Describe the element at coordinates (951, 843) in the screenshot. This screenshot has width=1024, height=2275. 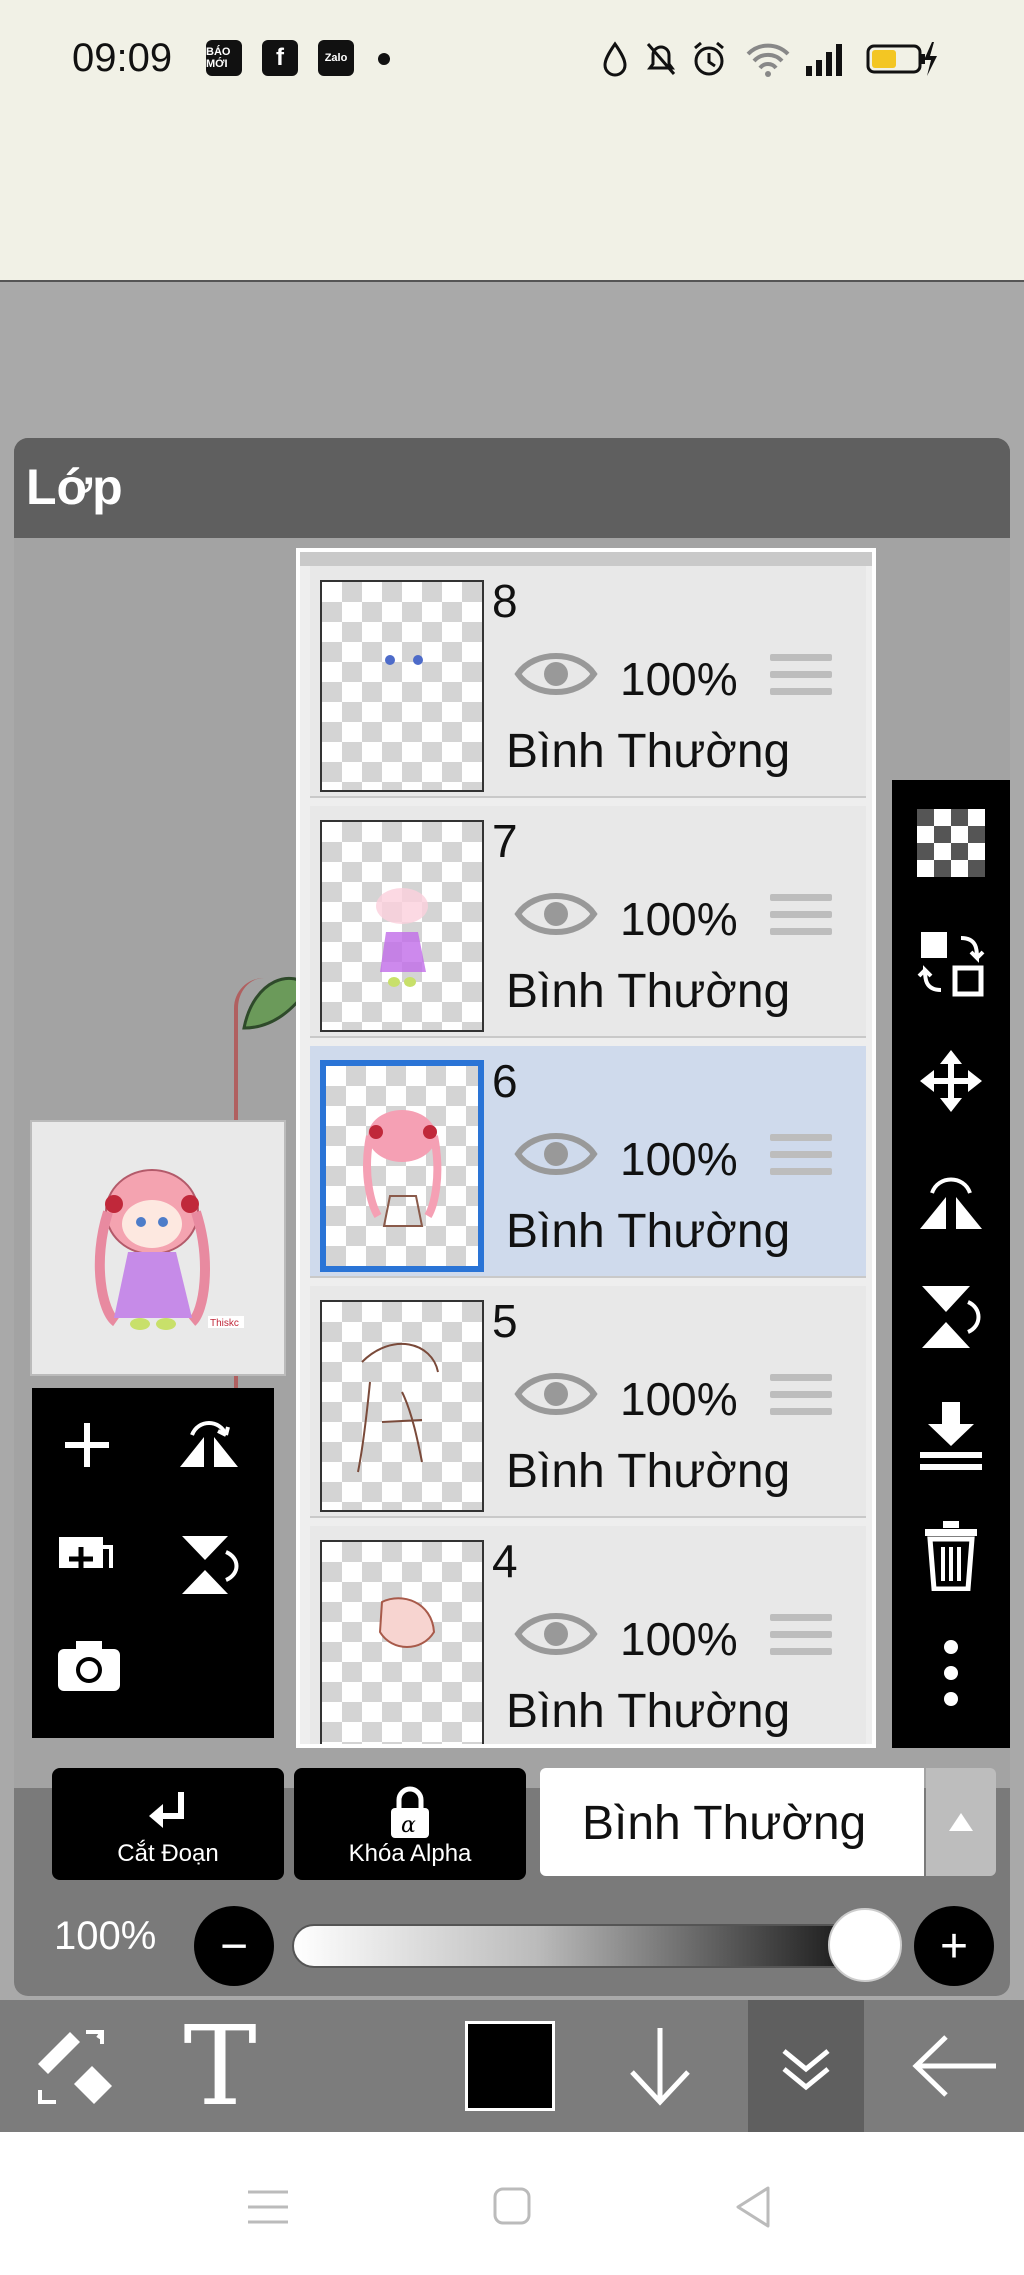
I see `transparent-layer-icon` at that location.